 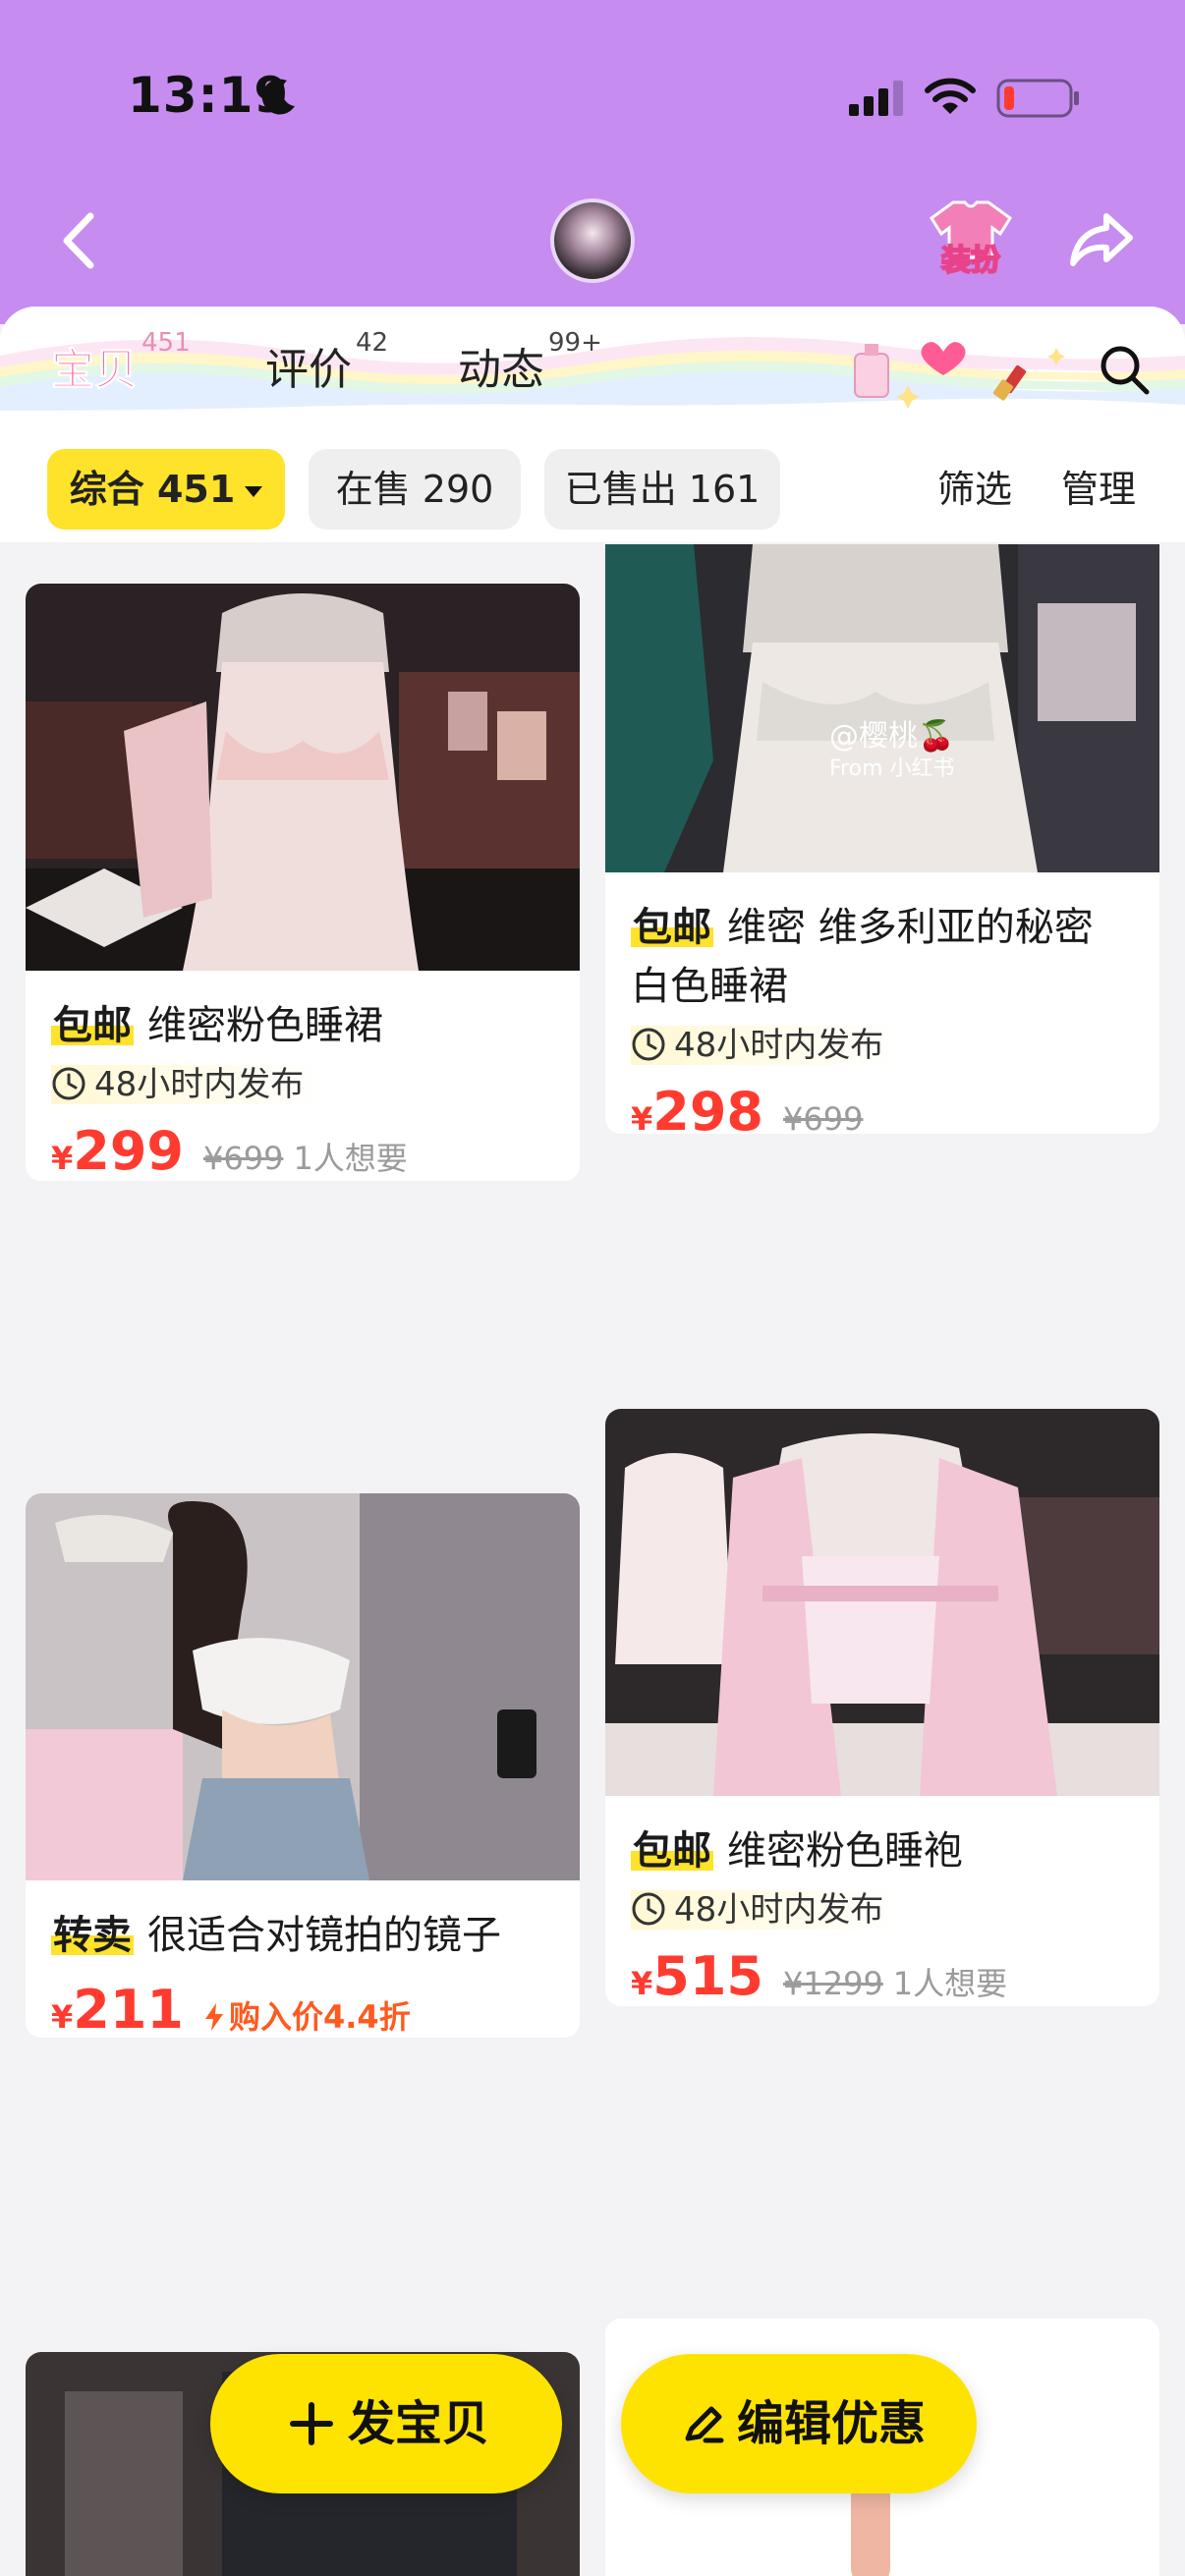 I want to click on product-title: 维密粉色睡袍, so click(x=845, y=1851).